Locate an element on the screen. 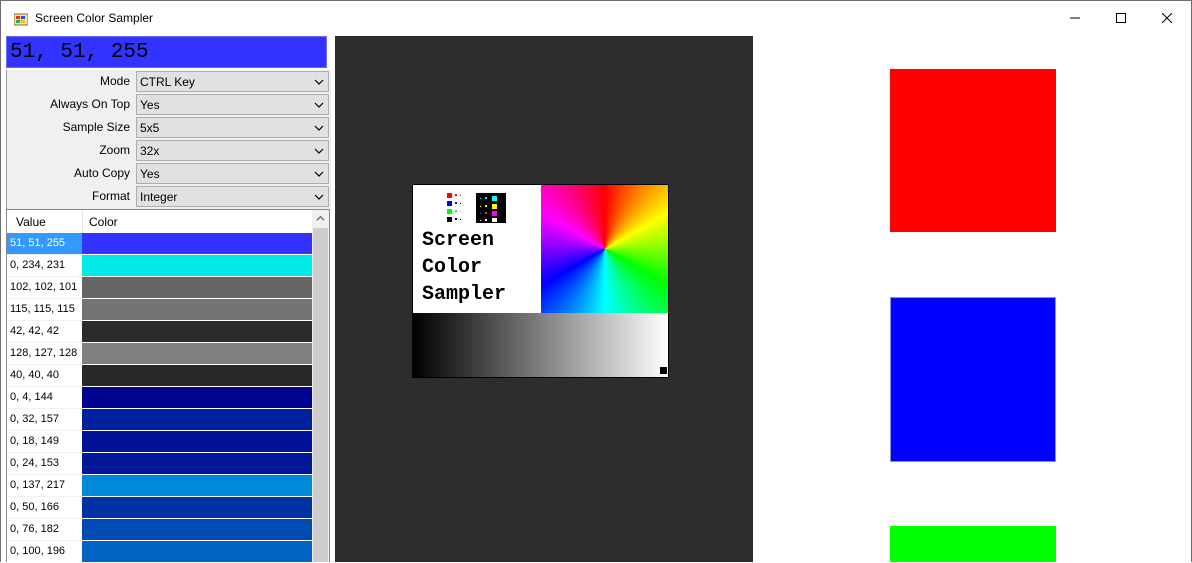  cell-value: 0, 24, 153 is located at coordinates (44, 464).